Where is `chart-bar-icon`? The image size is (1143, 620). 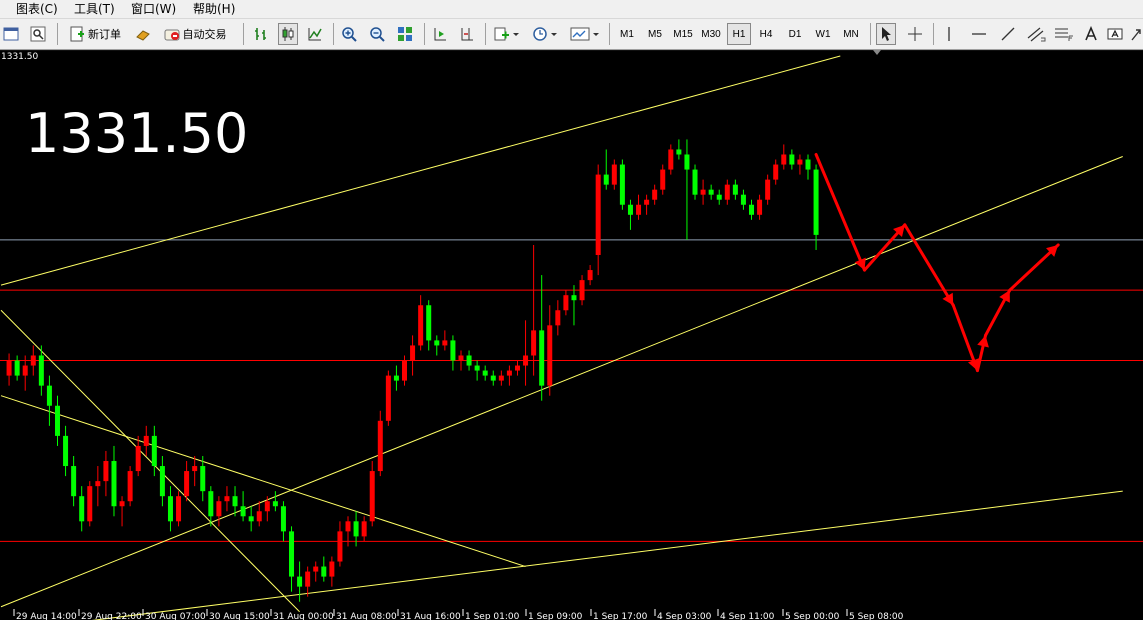
chart-bar-icon is located at coordinates (261, 34).